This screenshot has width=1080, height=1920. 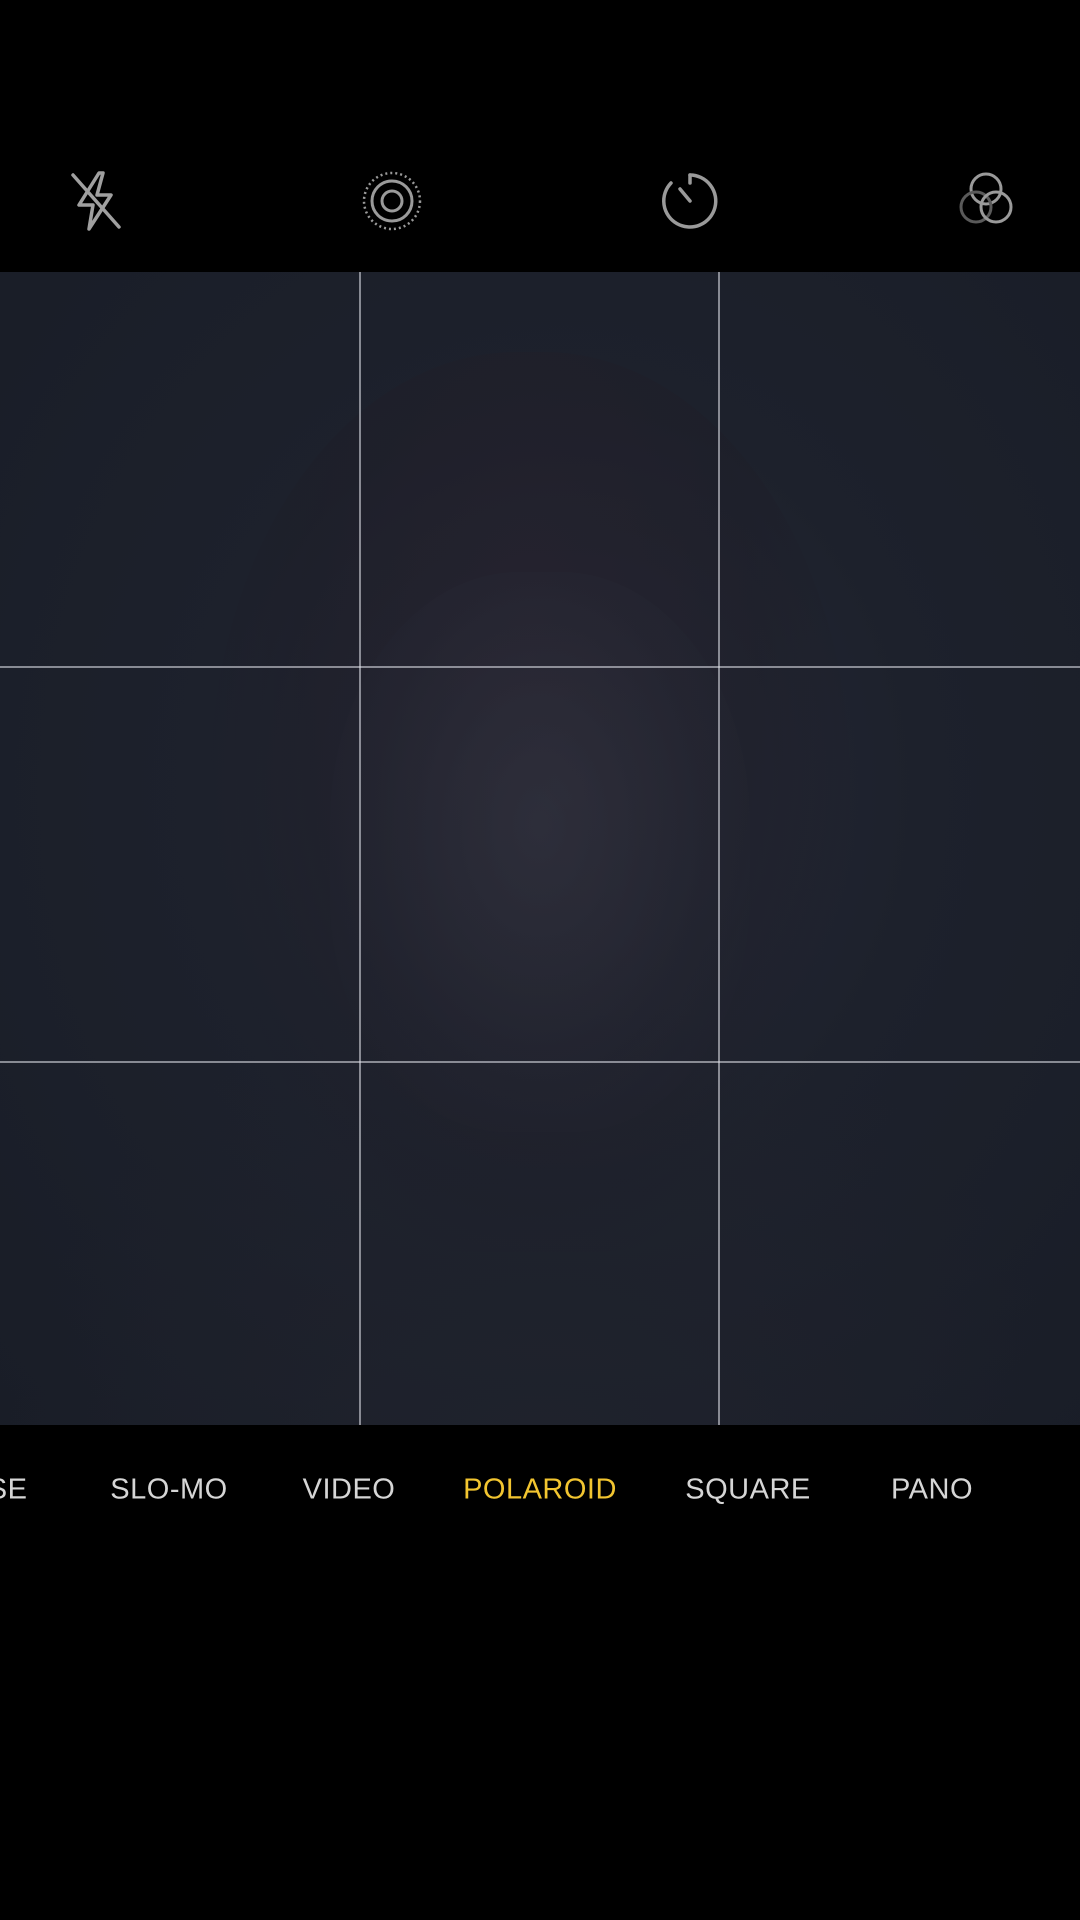 What do you see at coordinates (986, 201) in the screenshot?
I see `filters-icon` at bounding box center [986, 201].